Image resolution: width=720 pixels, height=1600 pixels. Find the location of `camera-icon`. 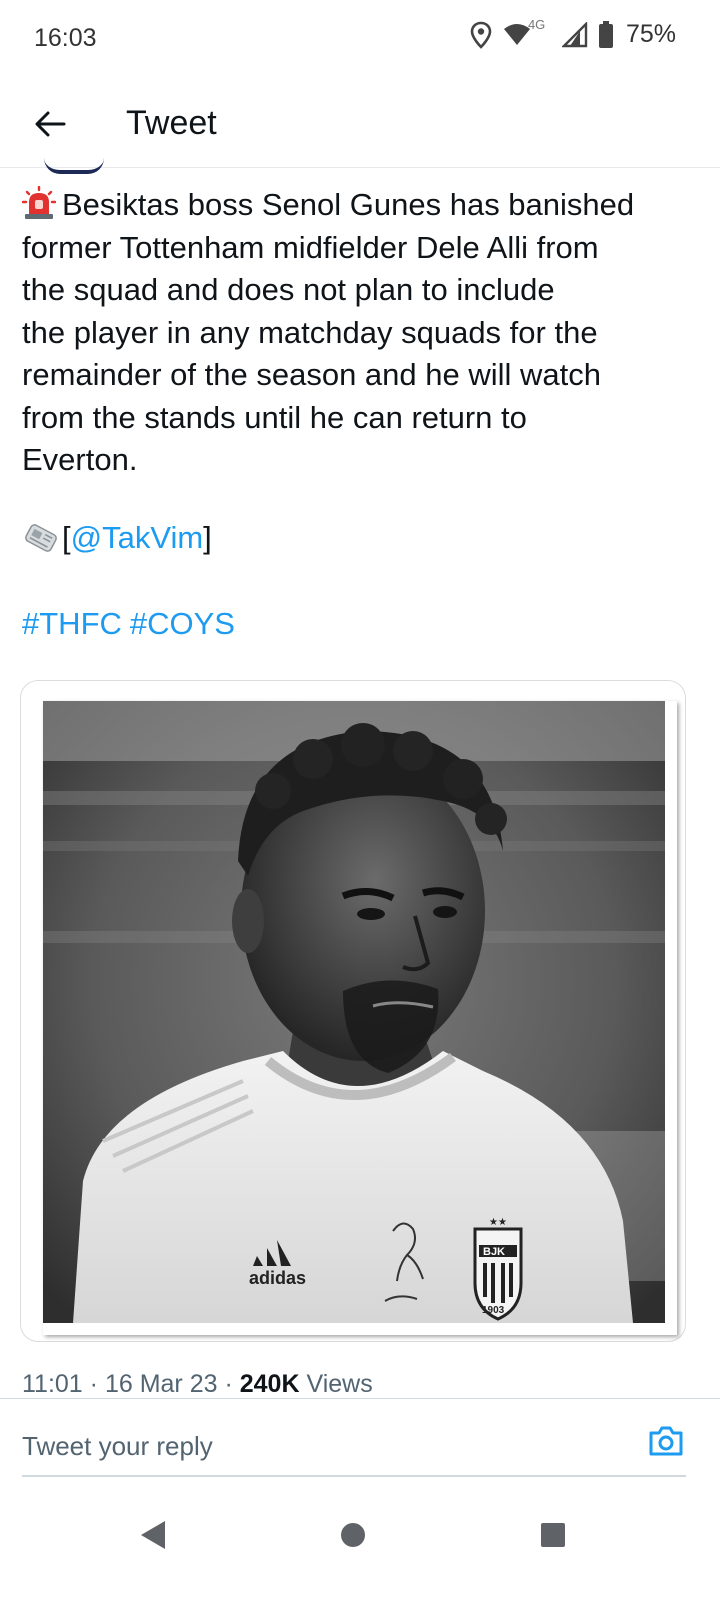

camera-icon is located at coordinates (666, 1443).